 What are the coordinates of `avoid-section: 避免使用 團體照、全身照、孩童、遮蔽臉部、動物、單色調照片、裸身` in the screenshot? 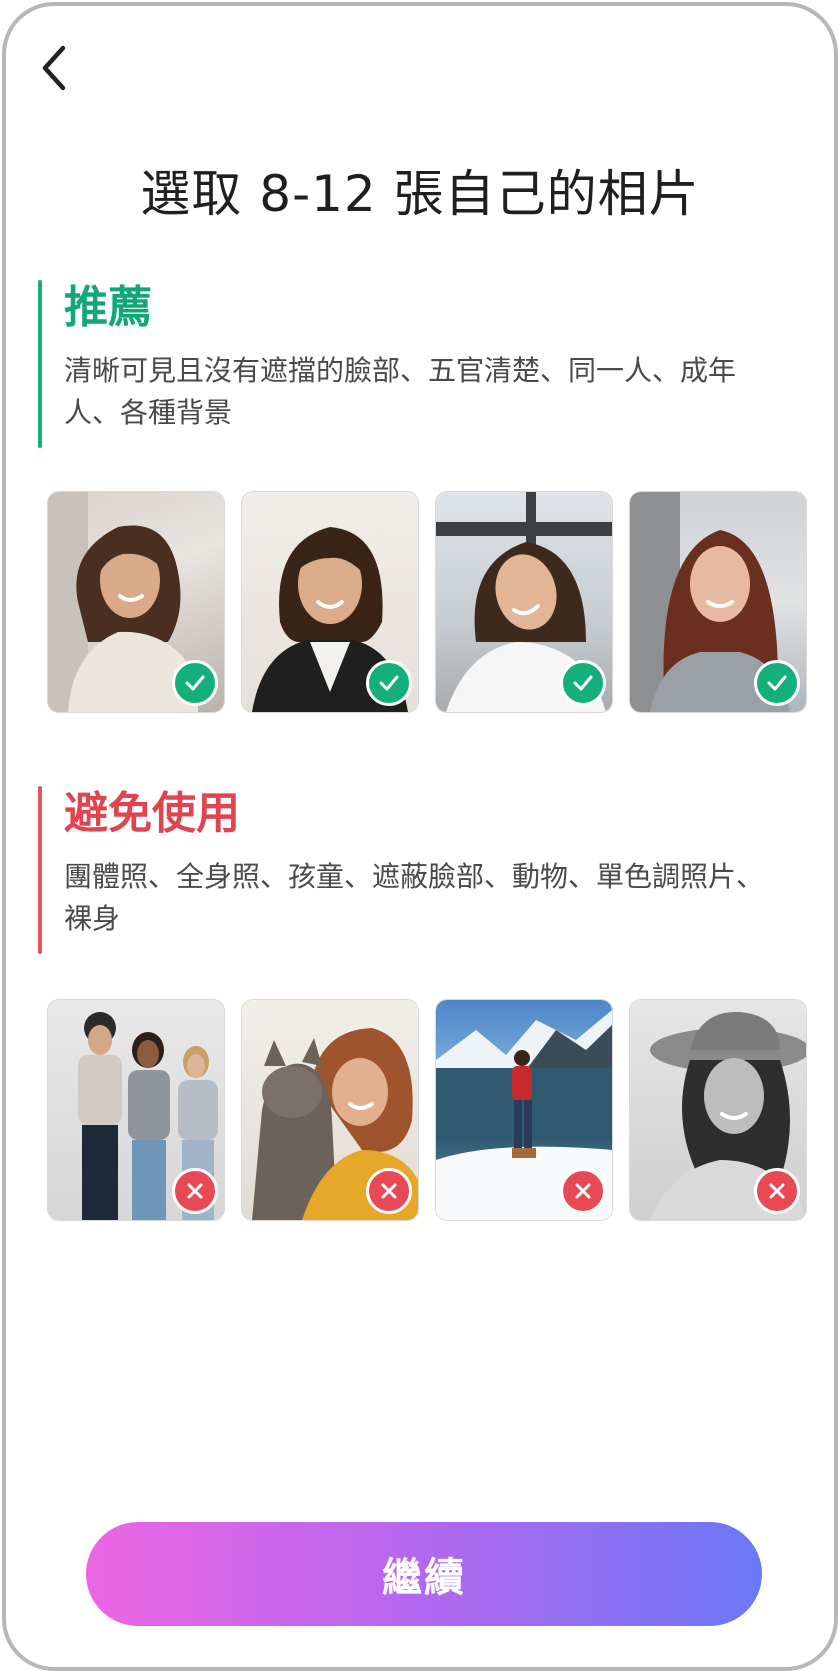 It's located at (421, 870).